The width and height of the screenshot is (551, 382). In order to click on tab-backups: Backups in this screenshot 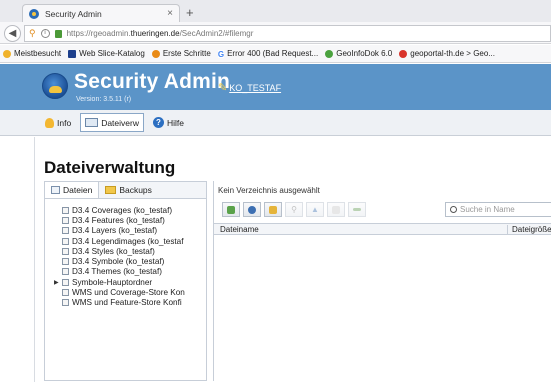, I will do `click(128, 190)`.